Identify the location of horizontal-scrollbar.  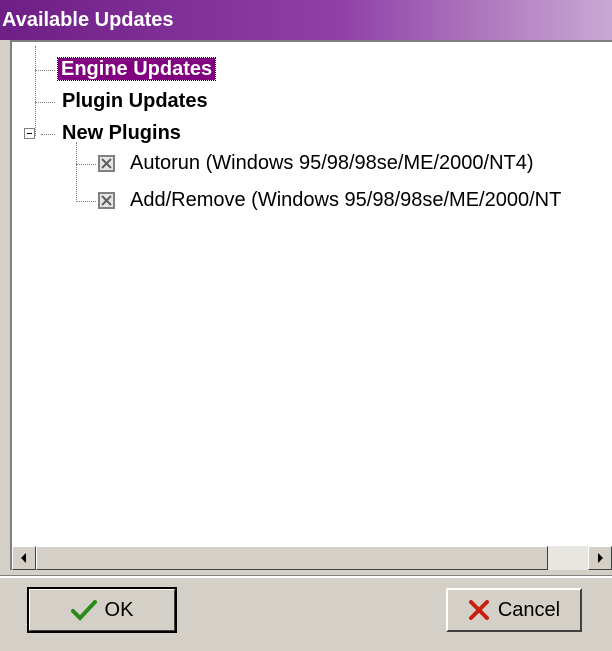
(312, 558).